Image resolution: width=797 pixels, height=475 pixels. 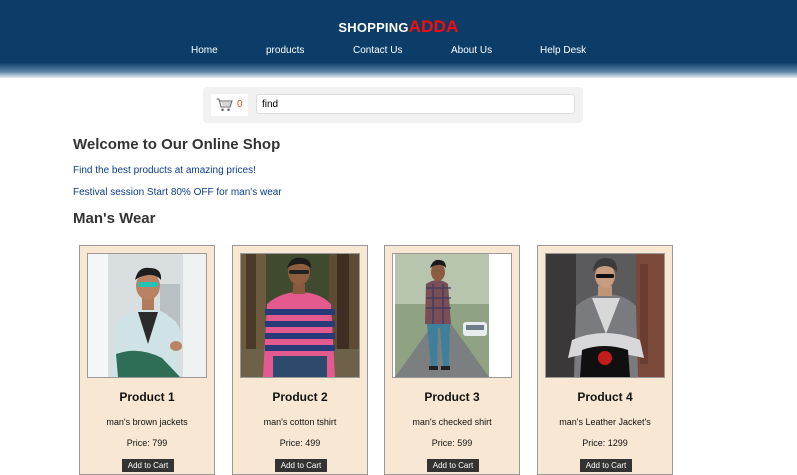 What do you see at coordinates (300, 422) in the screenshot?
I see `product-description: man's cotton tshirt` at bounding box center [300, 422].